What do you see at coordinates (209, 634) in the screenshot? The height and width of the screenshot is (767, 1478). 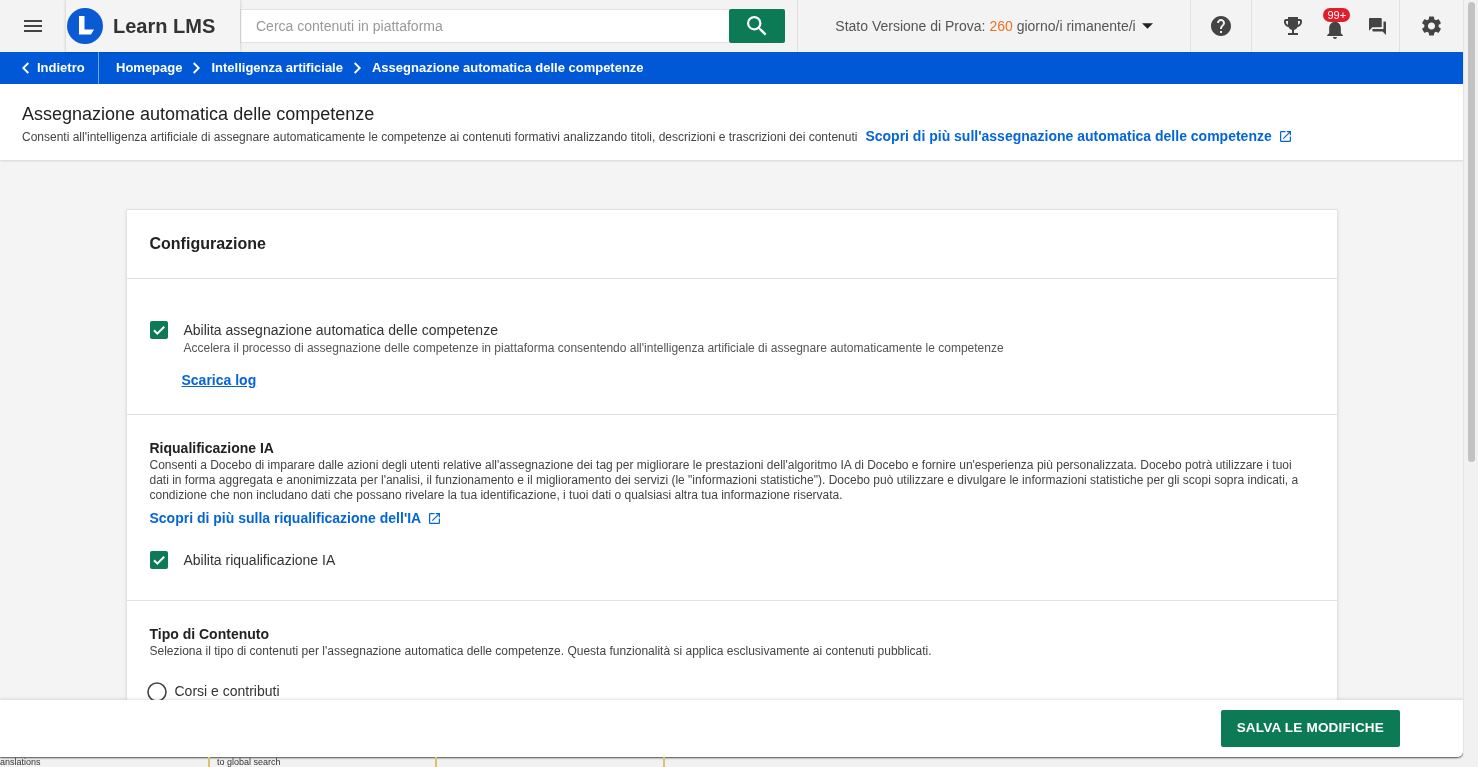 I see `section-title: Tipo di Contenuto` at bounding box center [209, 634].